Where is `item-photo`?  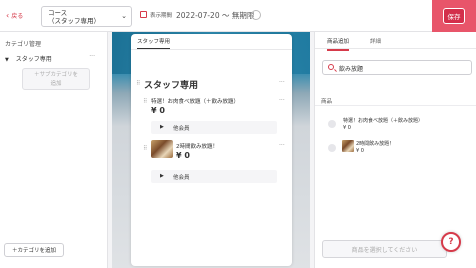
item-photo is located at coordinates (162, 149).